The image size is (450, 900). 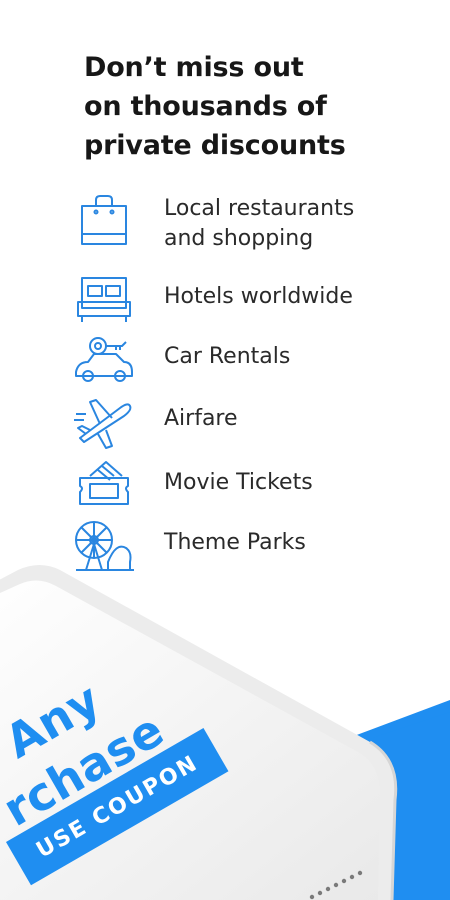 I want to click on feature-item-theme-parks: Theme Parks, so click(x=225, y=546).